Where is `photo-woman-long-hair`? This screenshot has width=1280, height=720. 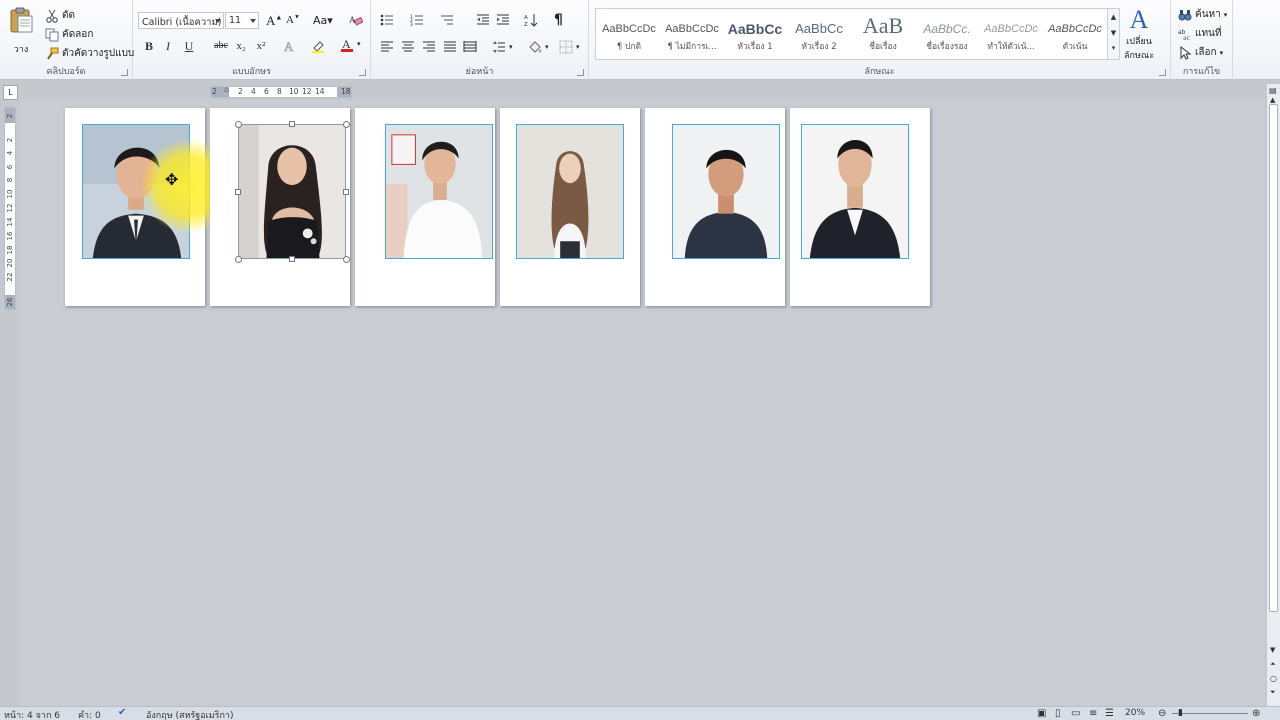
photo-woman-long-hair is located at coordinates (570, 191).